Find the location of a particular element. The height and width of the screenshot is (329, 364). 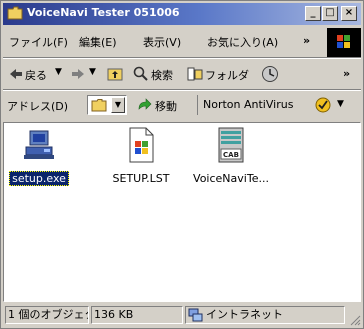

menu-overflow-chevron: » is located at coordinates (306, 40).